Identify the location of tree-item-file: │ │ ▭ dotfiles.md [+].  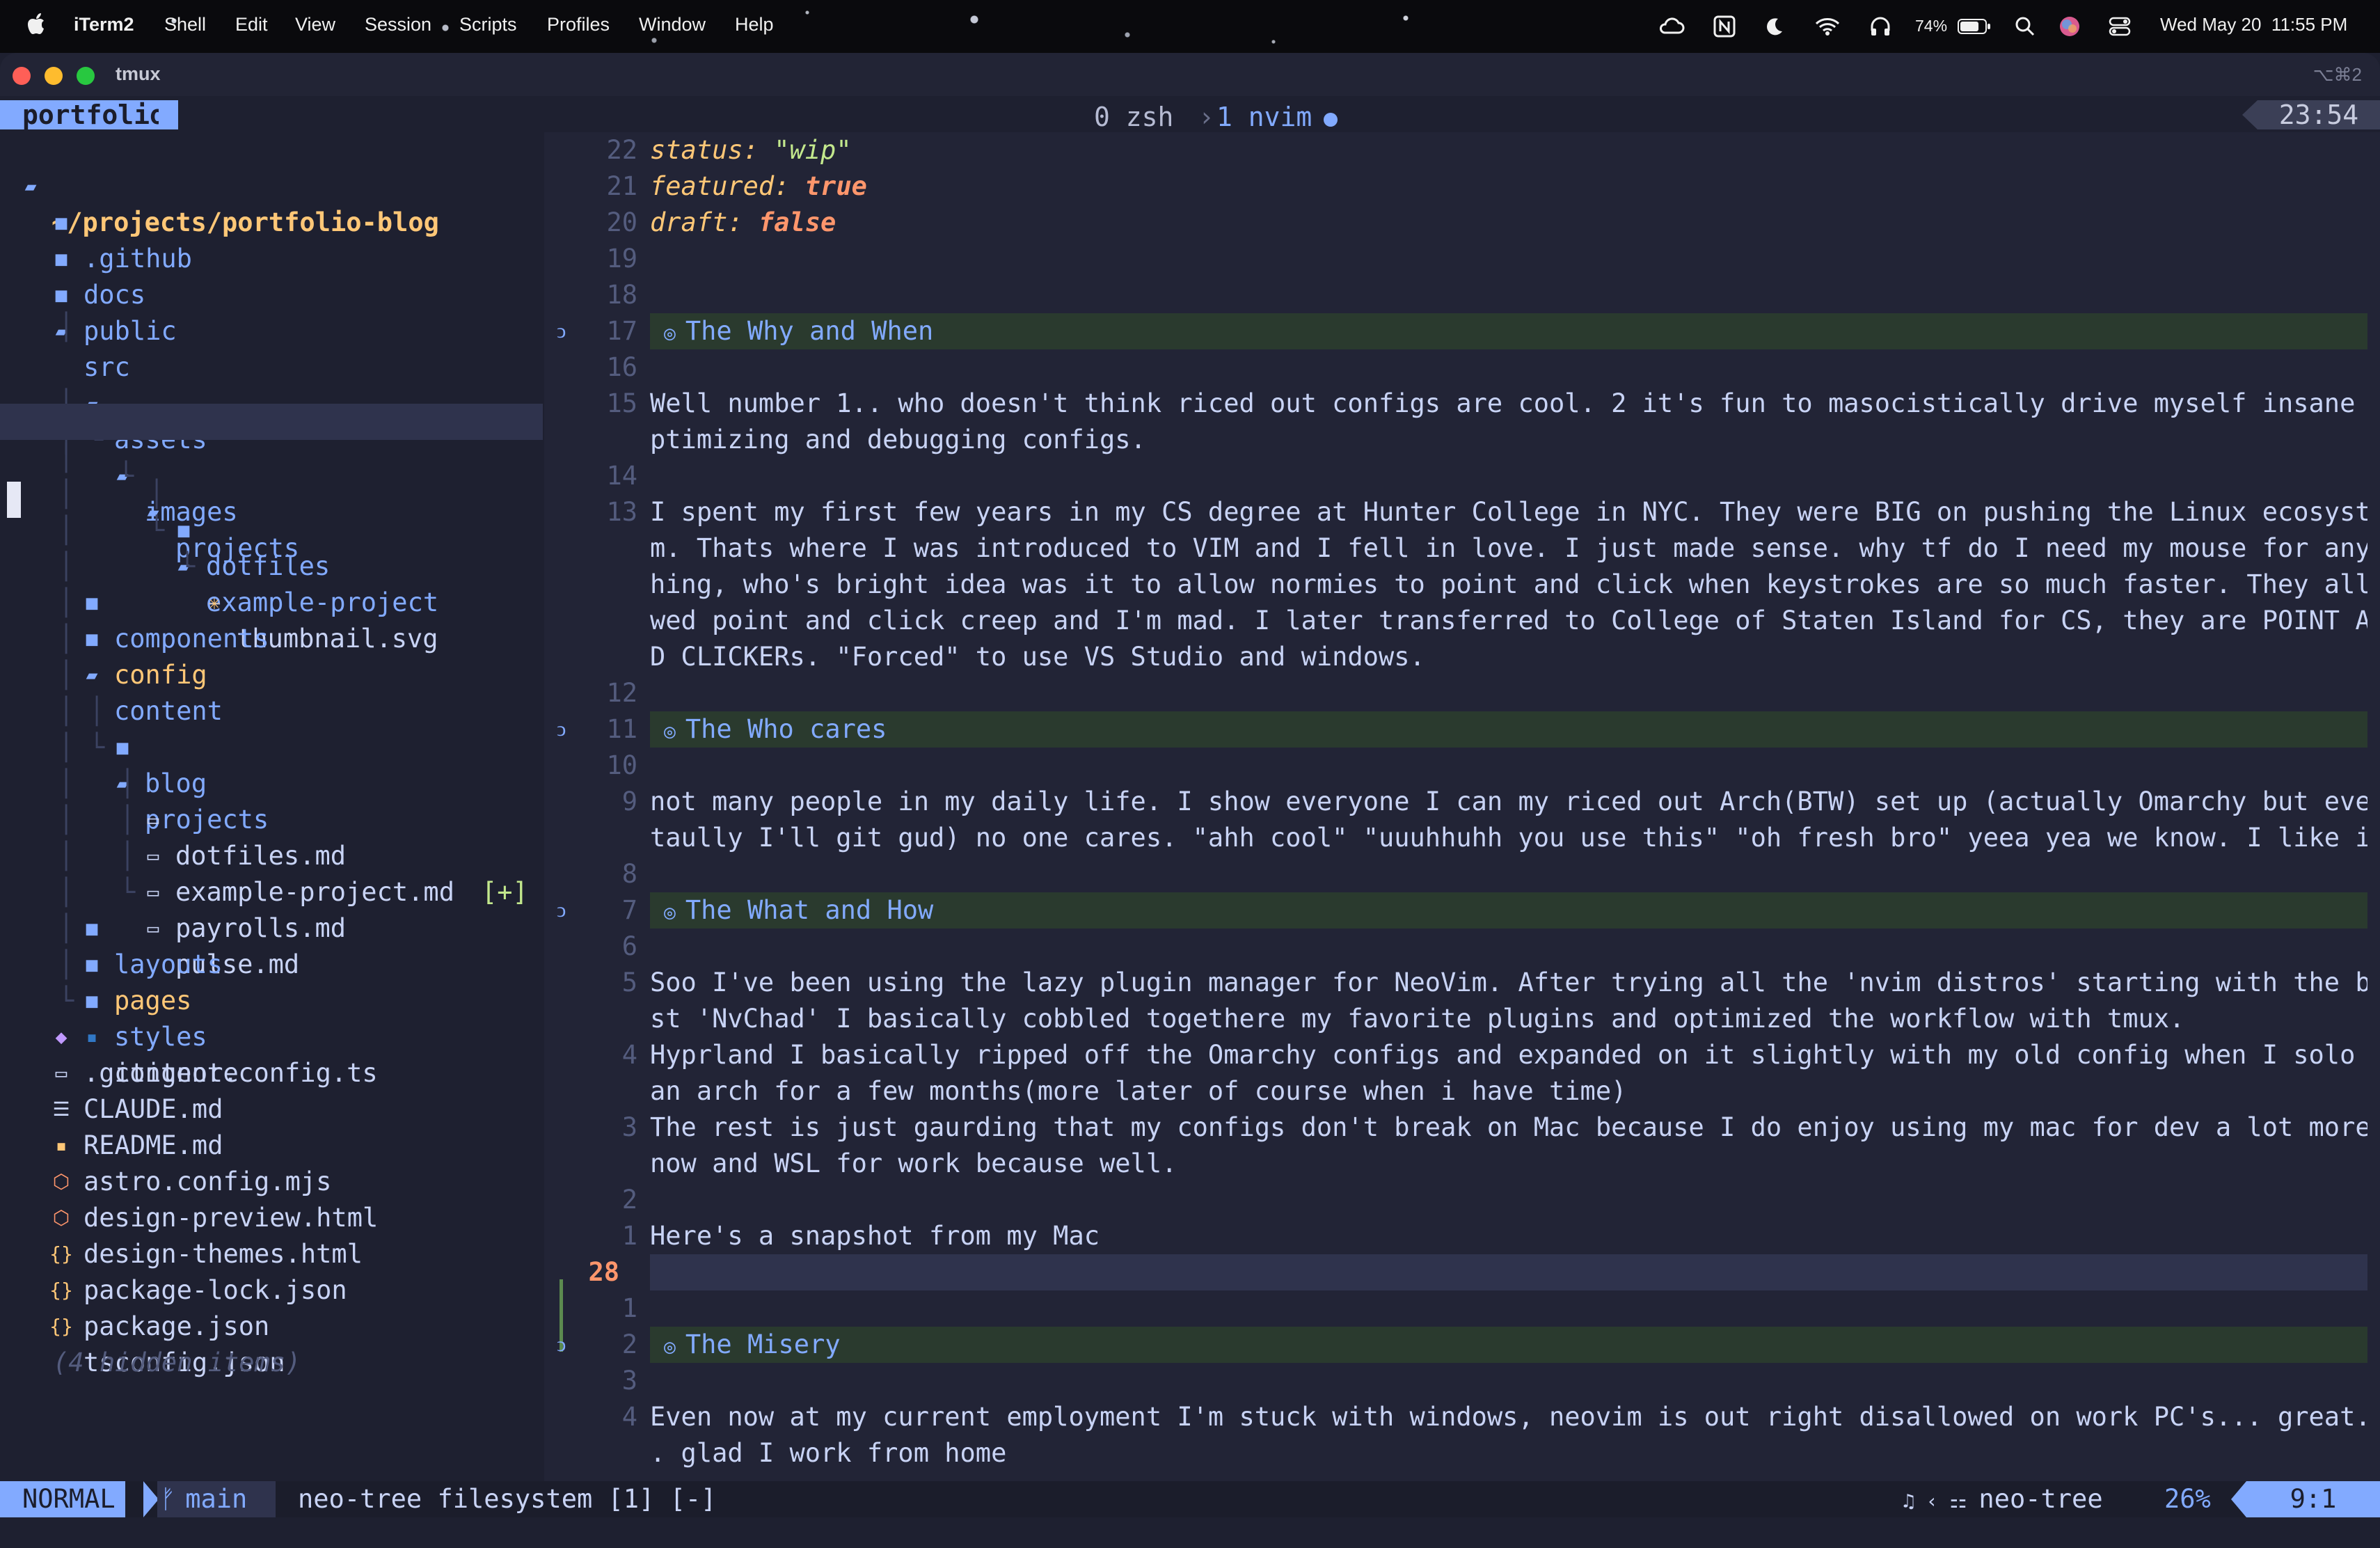
(271, 800).